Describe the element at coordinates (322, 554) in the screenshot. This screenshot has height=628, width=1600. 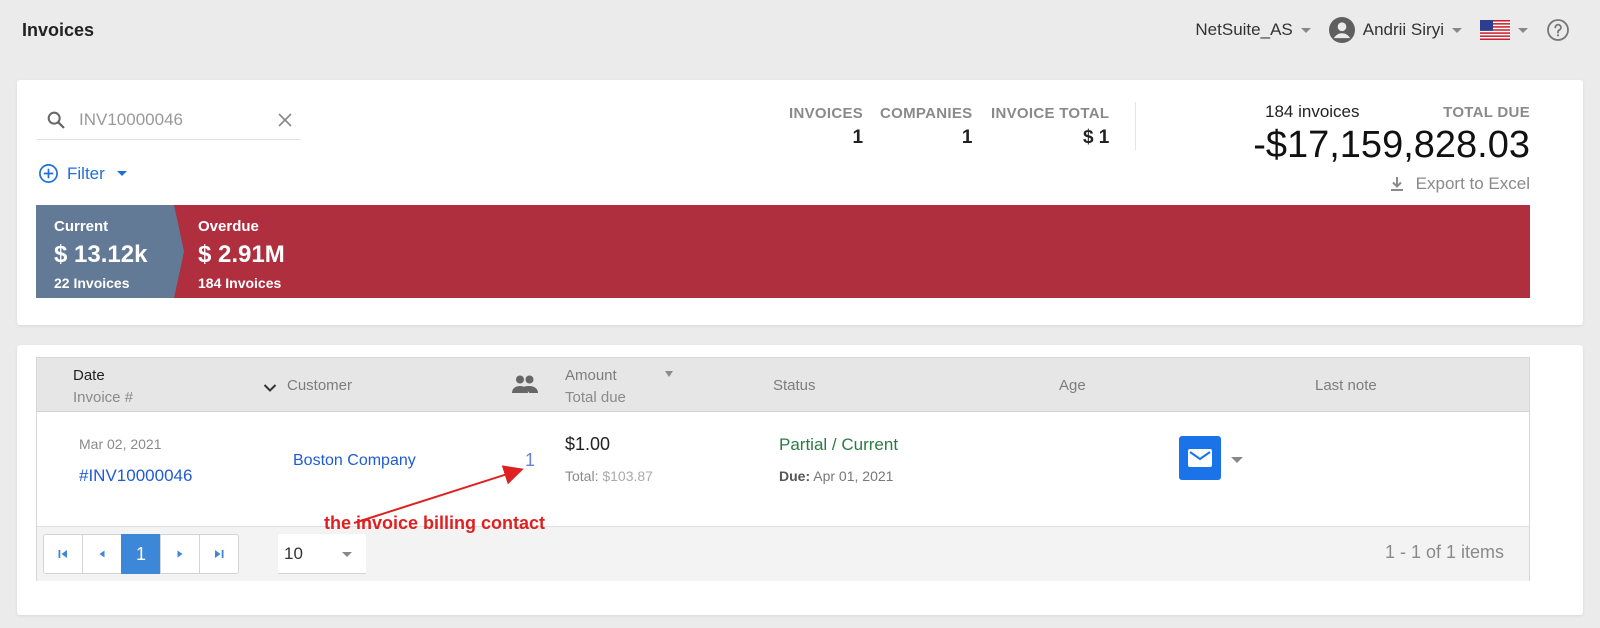
I see `page-size-select: 10` at that location.